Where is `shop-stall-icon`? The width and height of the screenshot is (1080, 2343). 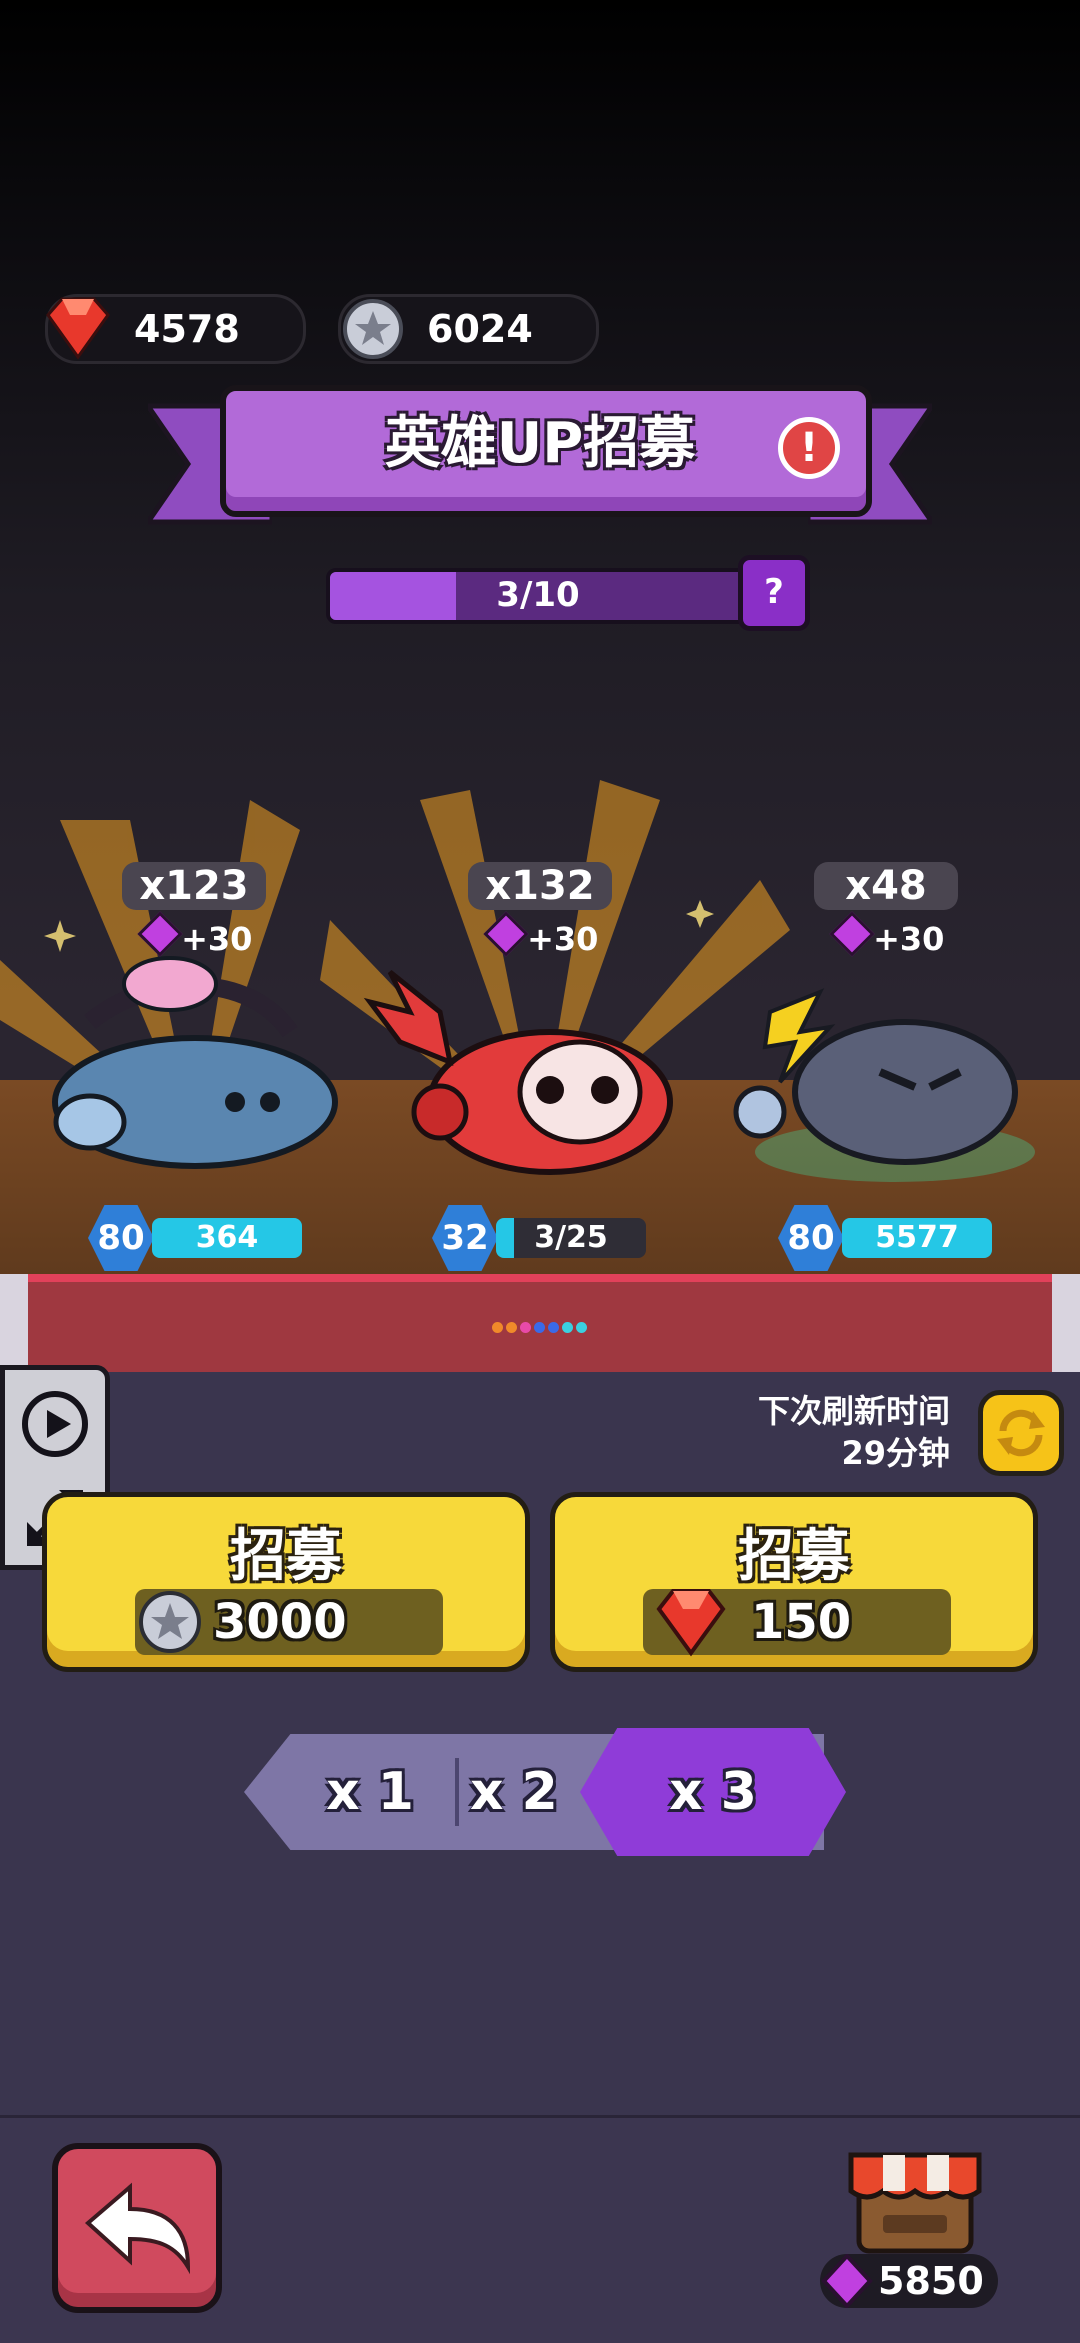
shop-stall-icon is located at coordinates (915, 2203).